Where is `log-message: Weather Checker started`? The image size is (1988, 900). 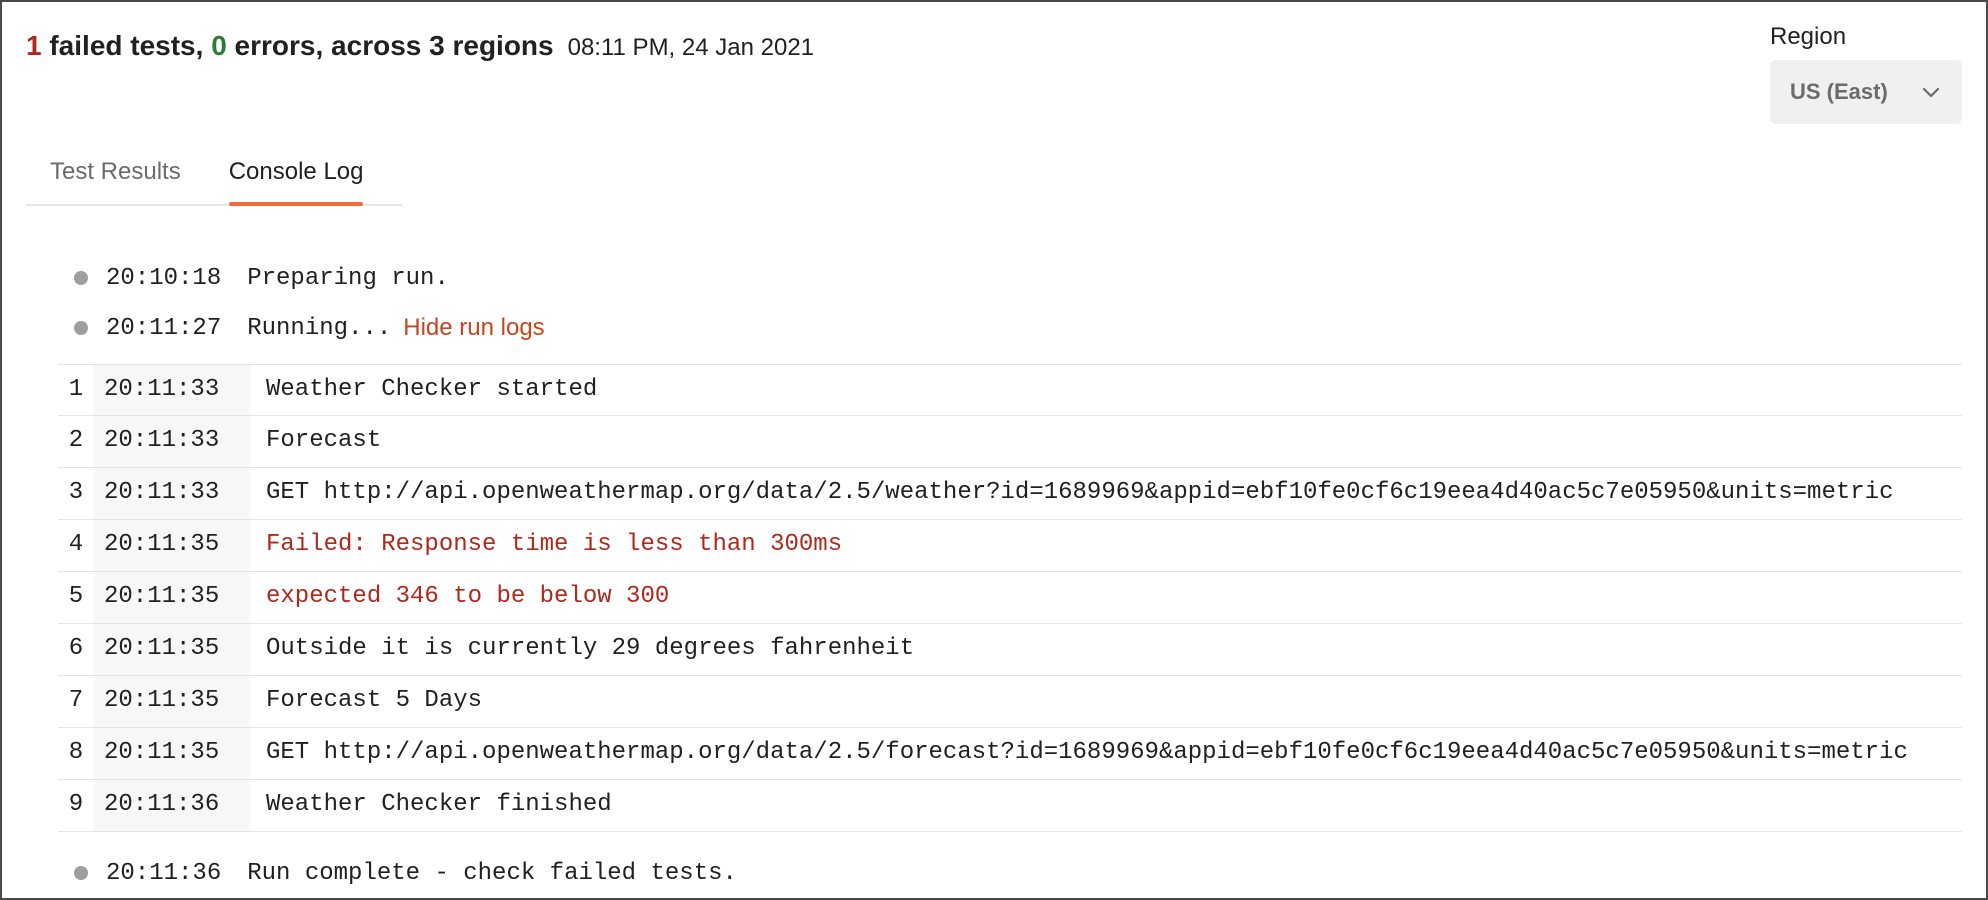 log-message: Weather Checker started is located at coordinates (432, 389).